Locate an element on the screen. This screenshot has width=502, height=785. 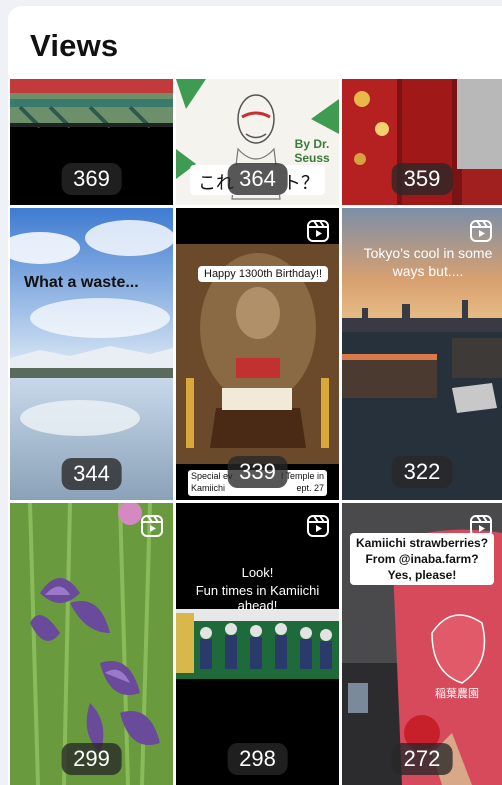
view-count: 322 is located at coordinates (422, 472).